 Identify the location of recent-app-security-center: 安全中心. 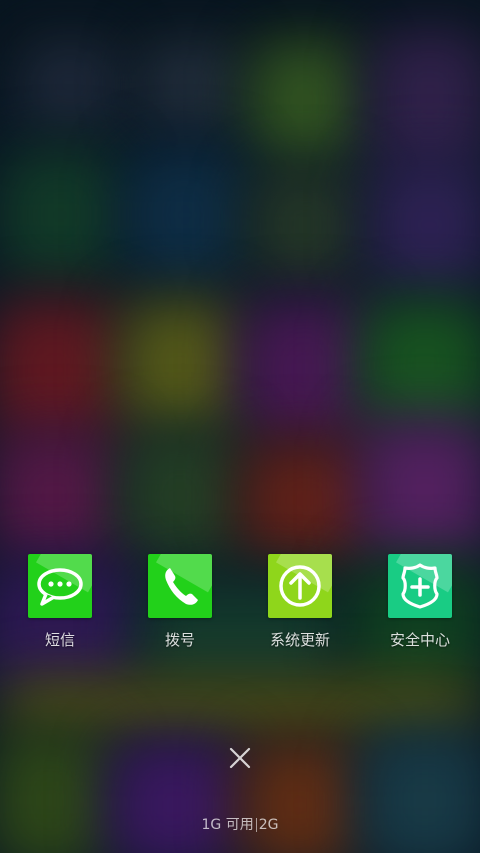
(420, 609).